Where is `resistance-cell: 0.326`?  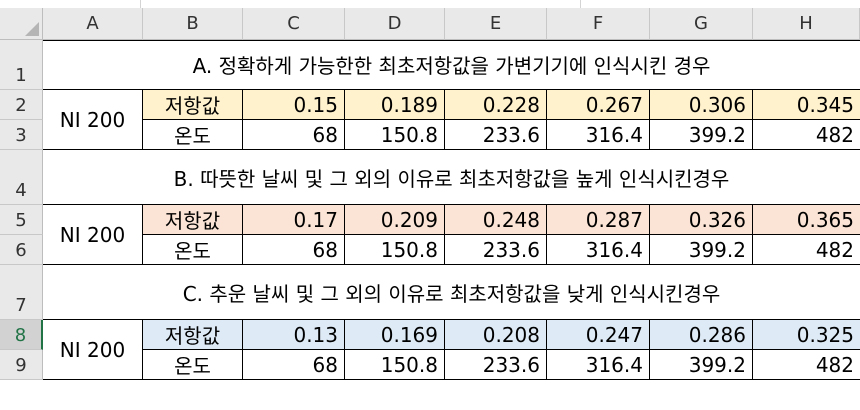
resistance-cell: 0.326 is located at coordinates (701, 220).